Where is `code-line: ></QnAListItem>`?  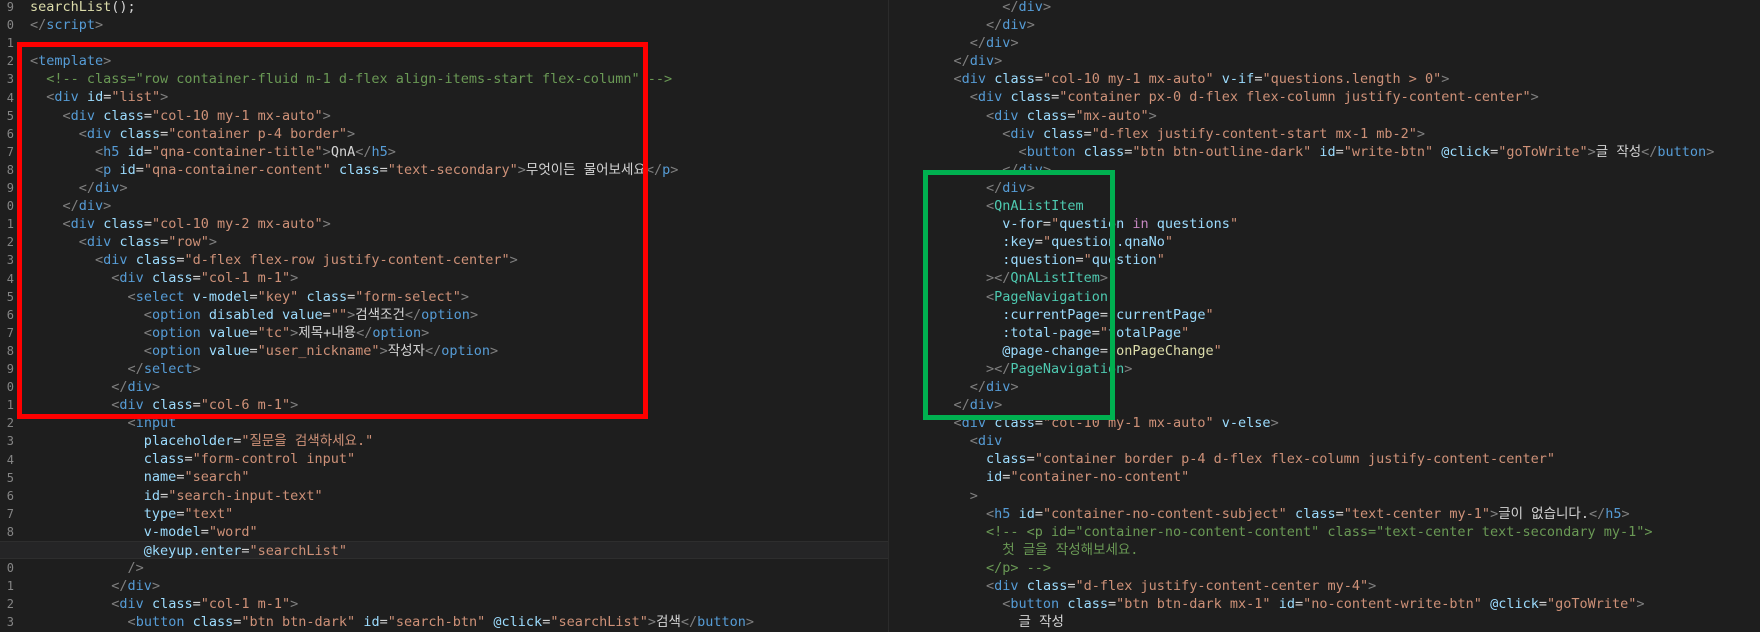
code-line: ></QnAListItem> is located at coordinates (1324, 278).